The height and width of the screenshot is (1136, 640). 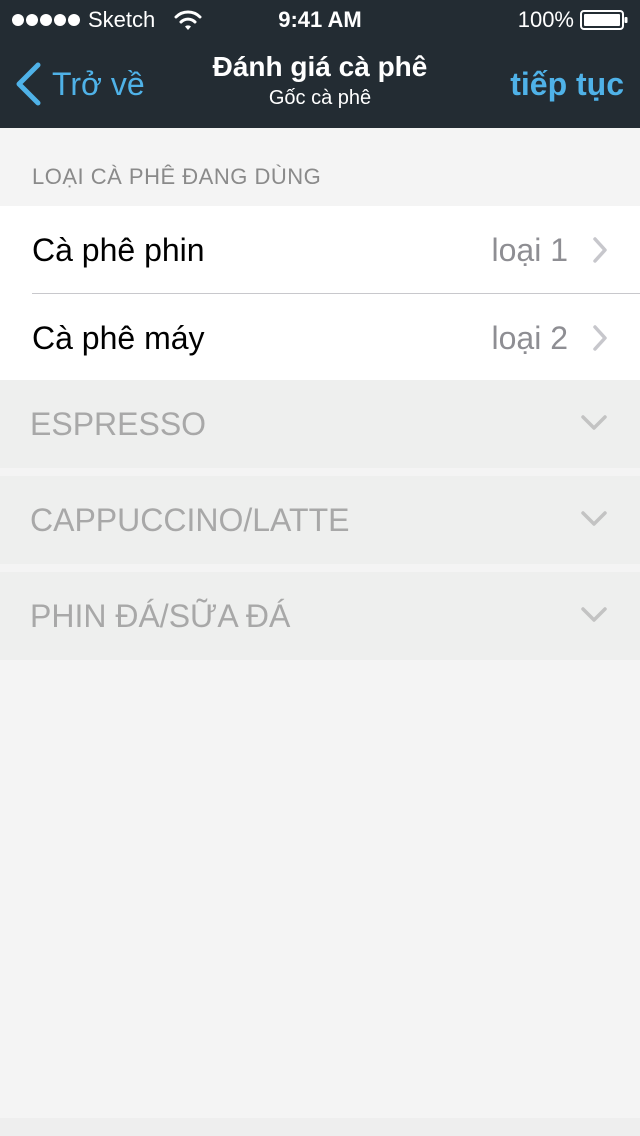 I want to click on list-item-ca-phe-phin: Cà phê phin loại 1, so click(x=320, y=249).